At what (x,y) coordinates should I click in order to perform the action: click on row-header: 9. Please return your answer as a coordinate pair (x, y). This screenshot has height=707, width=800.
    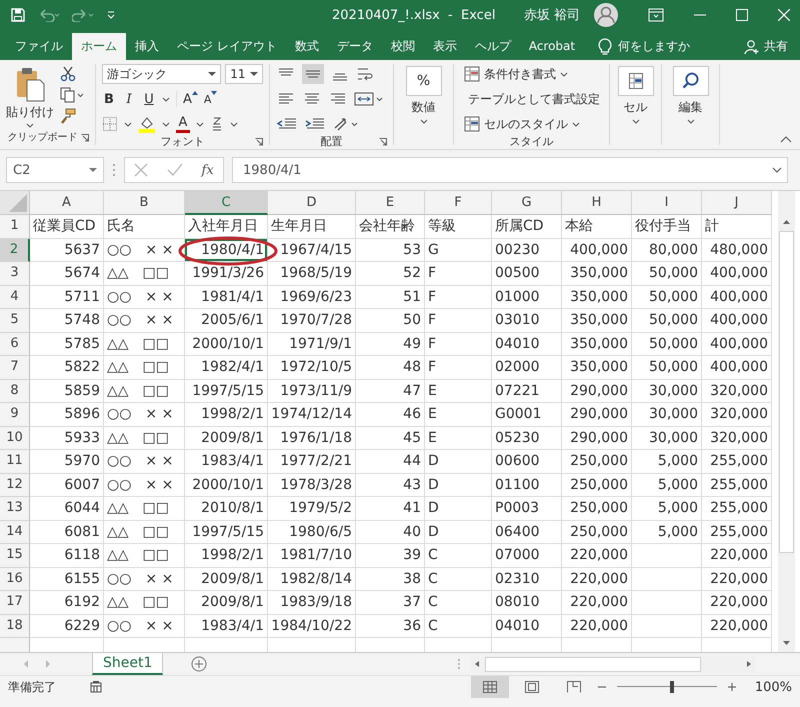
    Looking at the image, I should click on (15, 414).